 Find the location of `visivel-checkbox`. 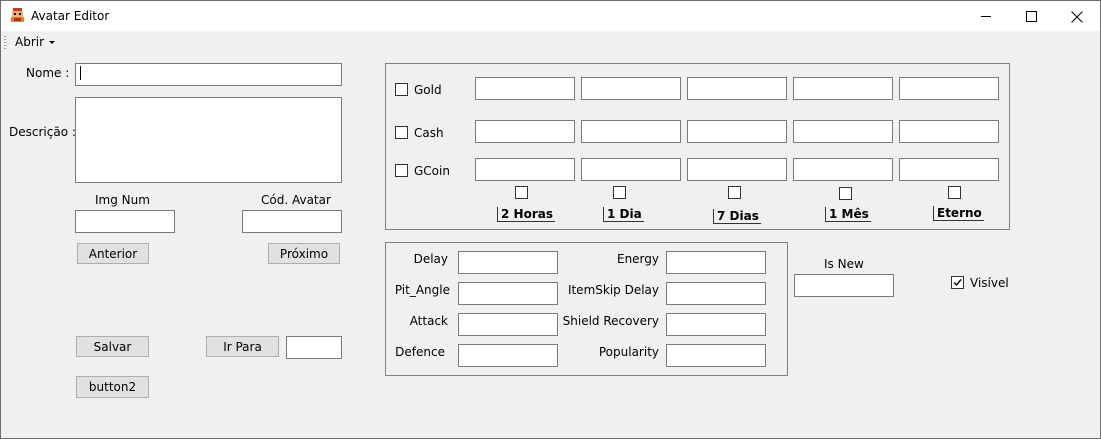

visivel-checkbox is located at coordinates (957, 282).